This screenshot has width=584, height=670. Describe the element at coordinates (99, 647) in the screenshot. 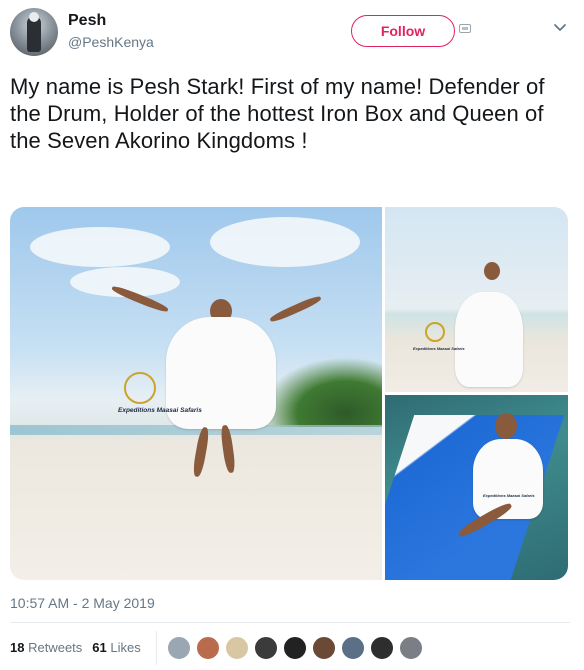

I see `likes-count: 61` at that location.